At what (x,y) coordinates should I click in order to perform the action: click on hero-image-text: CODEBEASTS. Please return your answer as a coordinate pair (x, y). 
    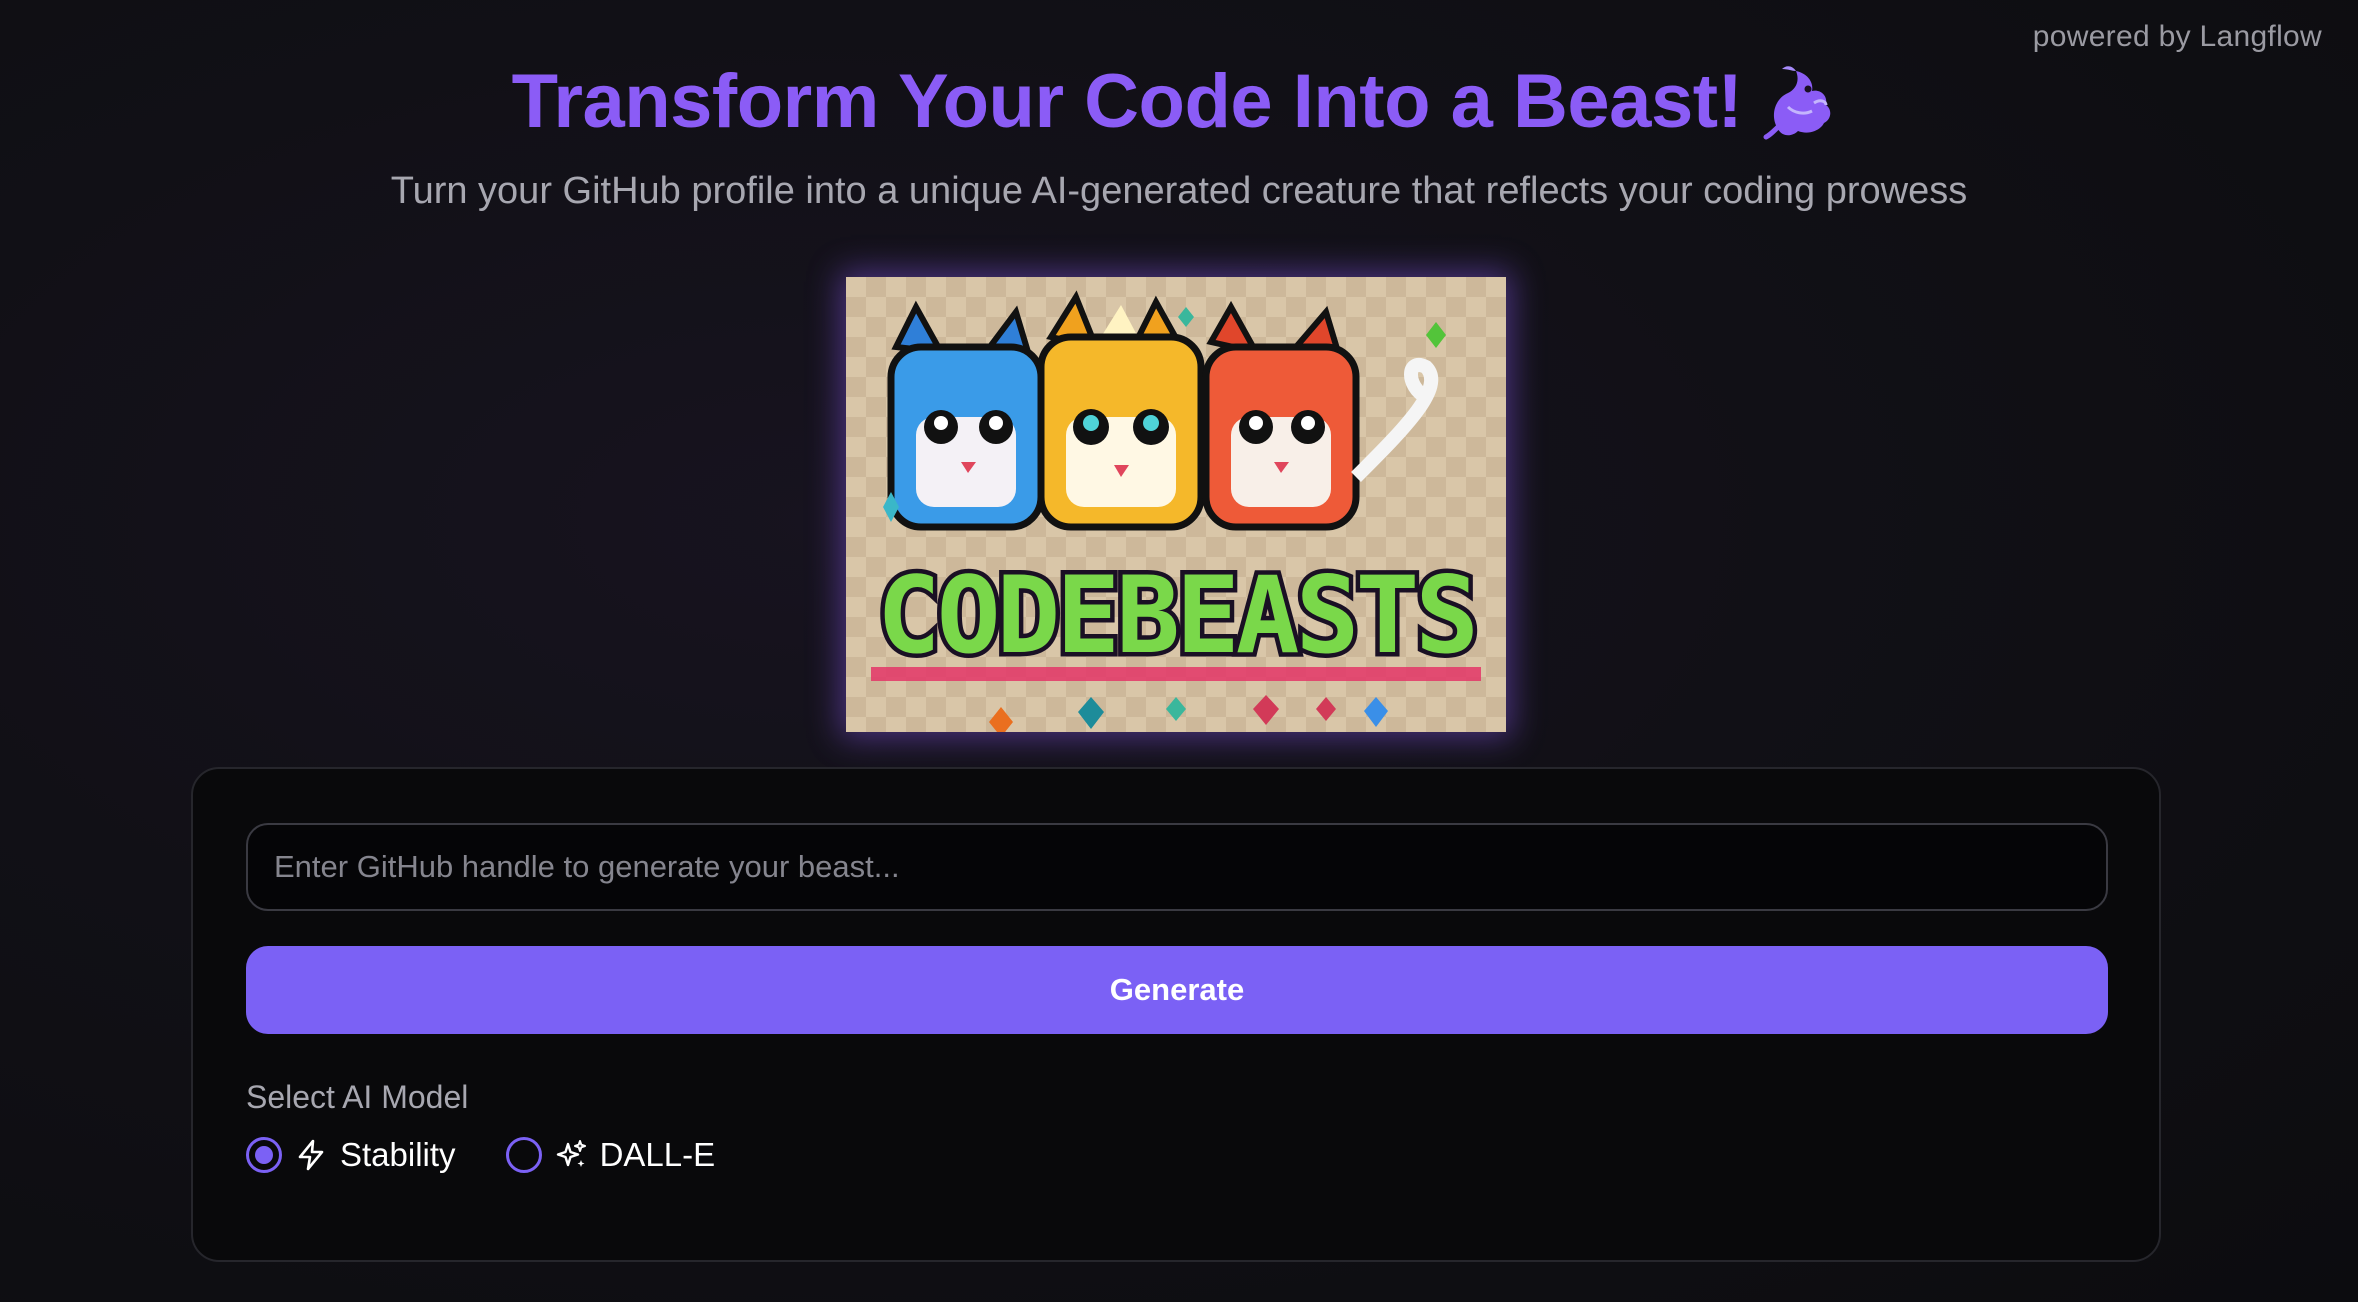
    Looking at the image, I should click on (1176, 615).